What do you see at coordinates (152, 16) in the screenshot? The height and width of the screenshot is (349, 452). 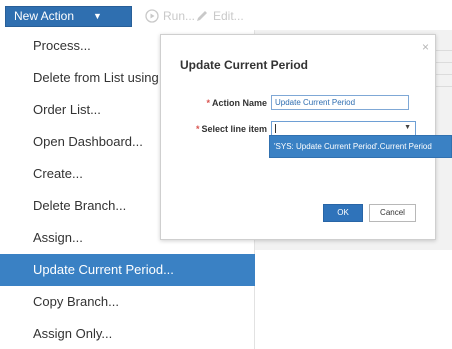 I see `play-circle-icon` at bounding box center [152, 16].